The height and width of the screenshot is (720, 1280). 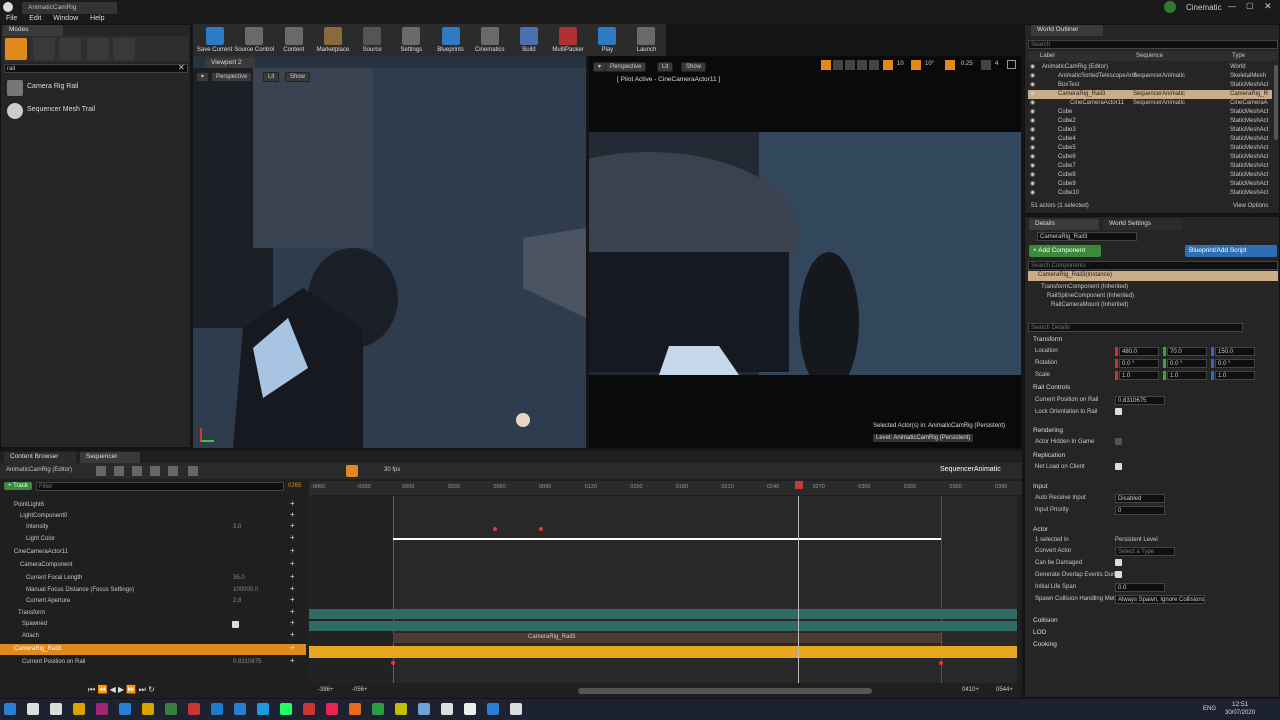 What do you see at coordinates (1140, 400) in the screenshot?
I see `rail-position-input: 0.8310675` at bounding box center [1140, 400].